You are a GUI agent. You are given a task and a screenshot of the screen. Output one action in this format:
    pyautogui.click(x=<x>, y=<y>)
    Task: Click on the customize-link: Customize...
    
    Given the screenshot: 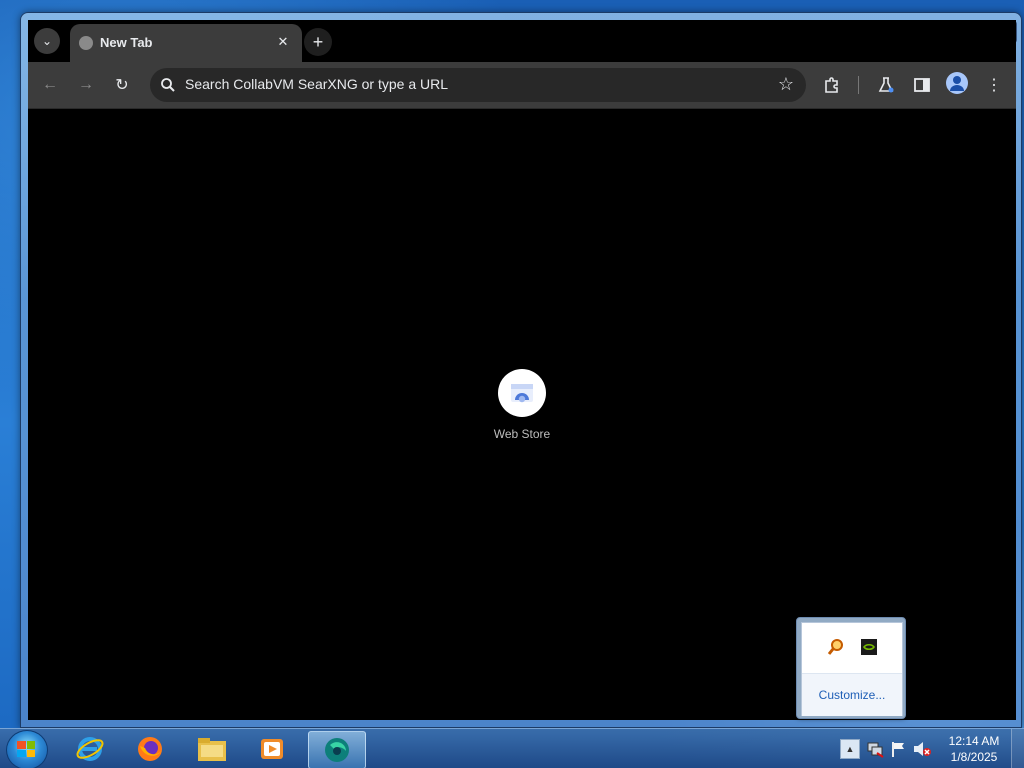 What is the action you would take?
    pyautogui.click(x=852, y=695)
    